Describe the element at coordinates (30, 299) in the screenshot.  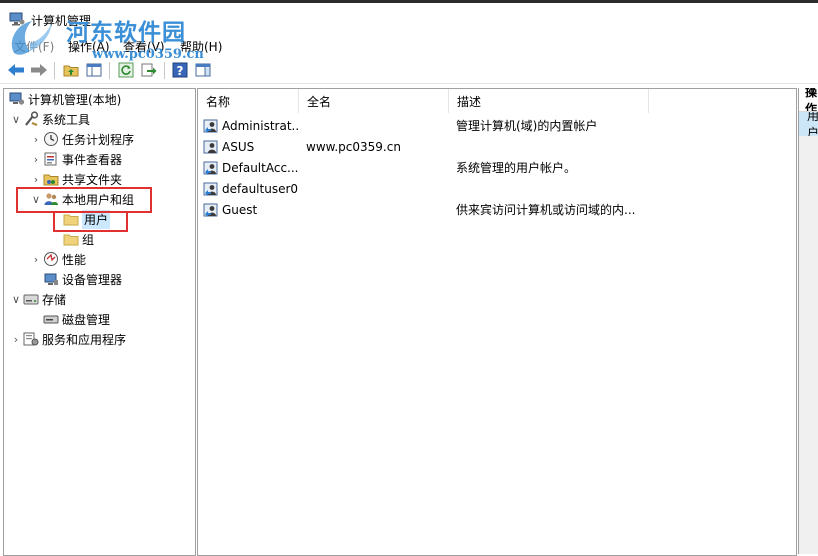
I see `storage-icon` at that location.